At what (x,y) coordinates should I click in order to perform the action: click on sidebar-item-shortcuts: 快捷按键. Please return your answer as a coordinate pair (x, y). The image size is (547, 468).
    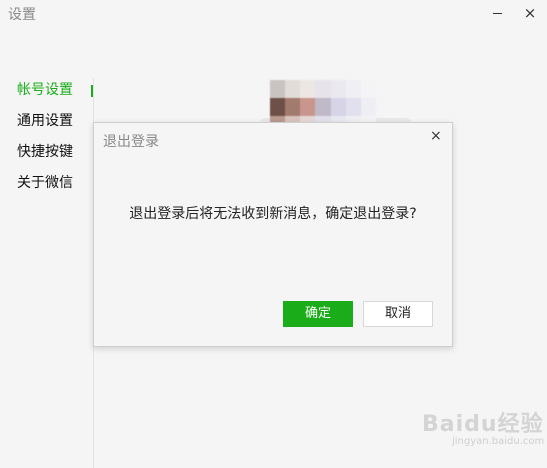
    Looking at the image, I should click on (46, 155).